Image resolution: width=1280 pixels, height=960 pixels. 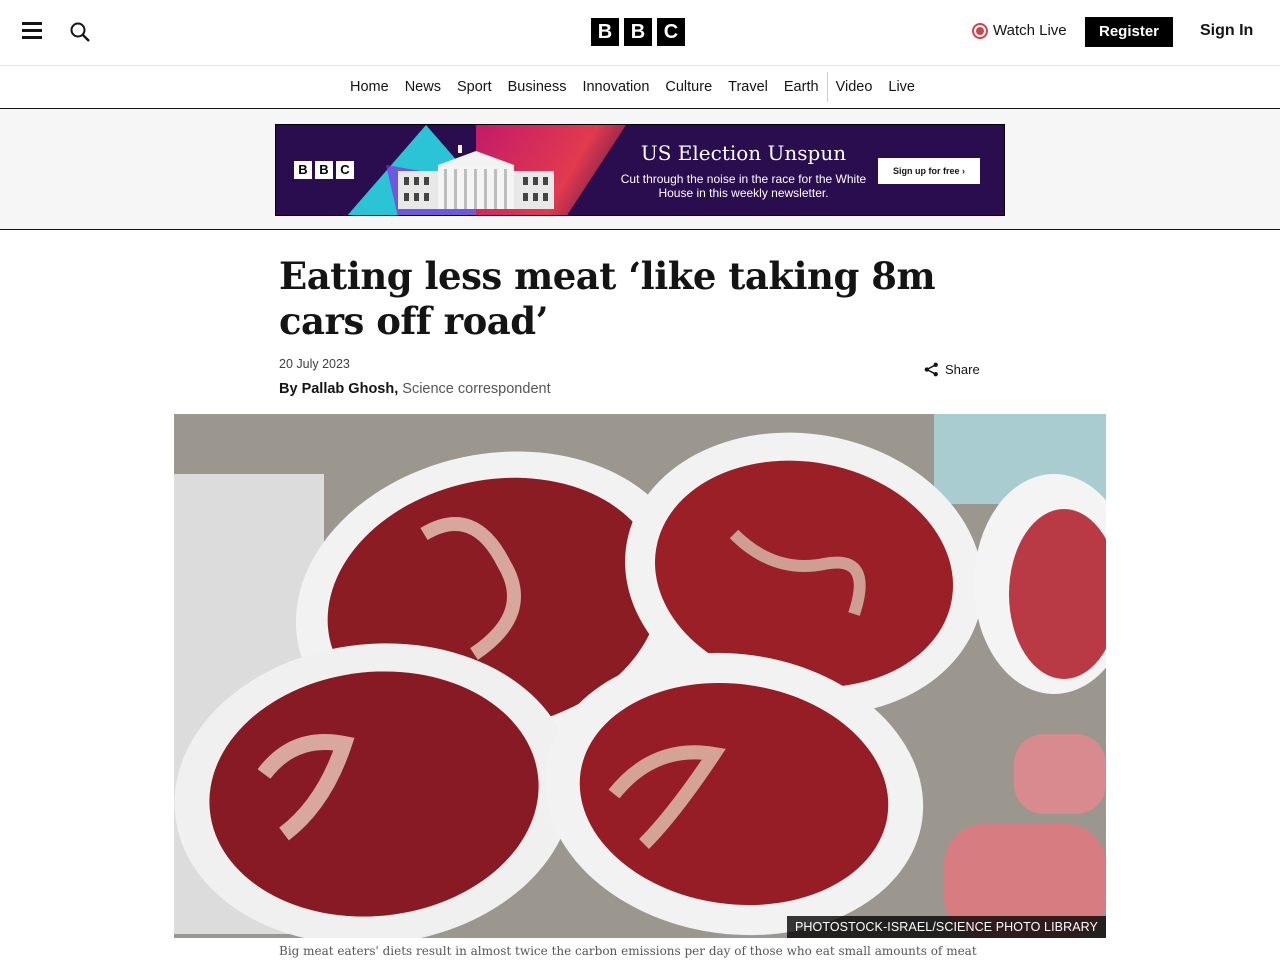 What do you see at coordinates (1030, 30) in the screenshot?
I see `watch-live-label: Watch Live` at bounding box center [1030, 30].